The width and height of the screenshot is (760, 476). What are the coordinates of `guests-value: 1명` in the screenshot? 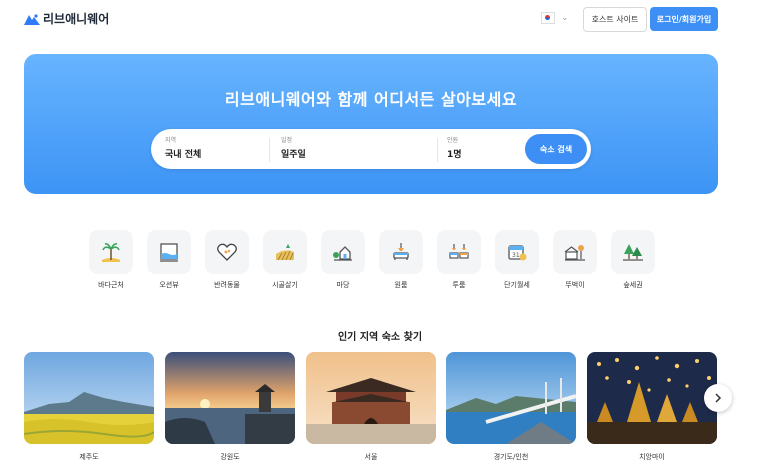 It's located at (454, 155).